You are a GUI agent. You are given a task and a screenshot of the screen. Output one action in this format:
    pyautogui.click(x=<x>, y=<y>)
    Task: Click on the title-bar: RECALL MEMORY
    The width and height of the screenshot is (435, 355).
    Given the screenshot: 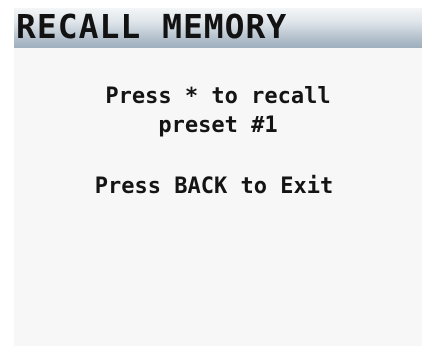 What is the action you would take?
    pyautogui.click(x=218, y=28)
    